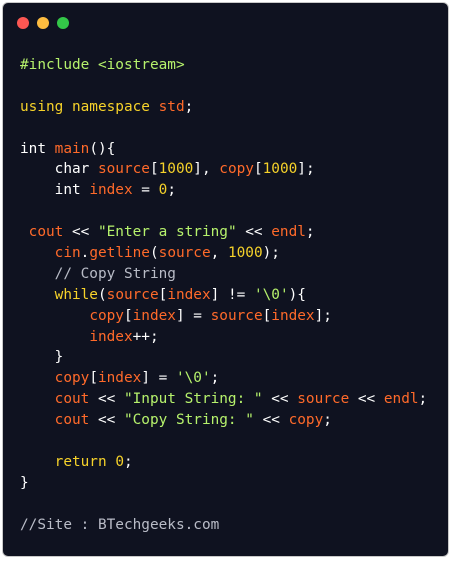  I want to click on code-token: (){, so click(102, 148).